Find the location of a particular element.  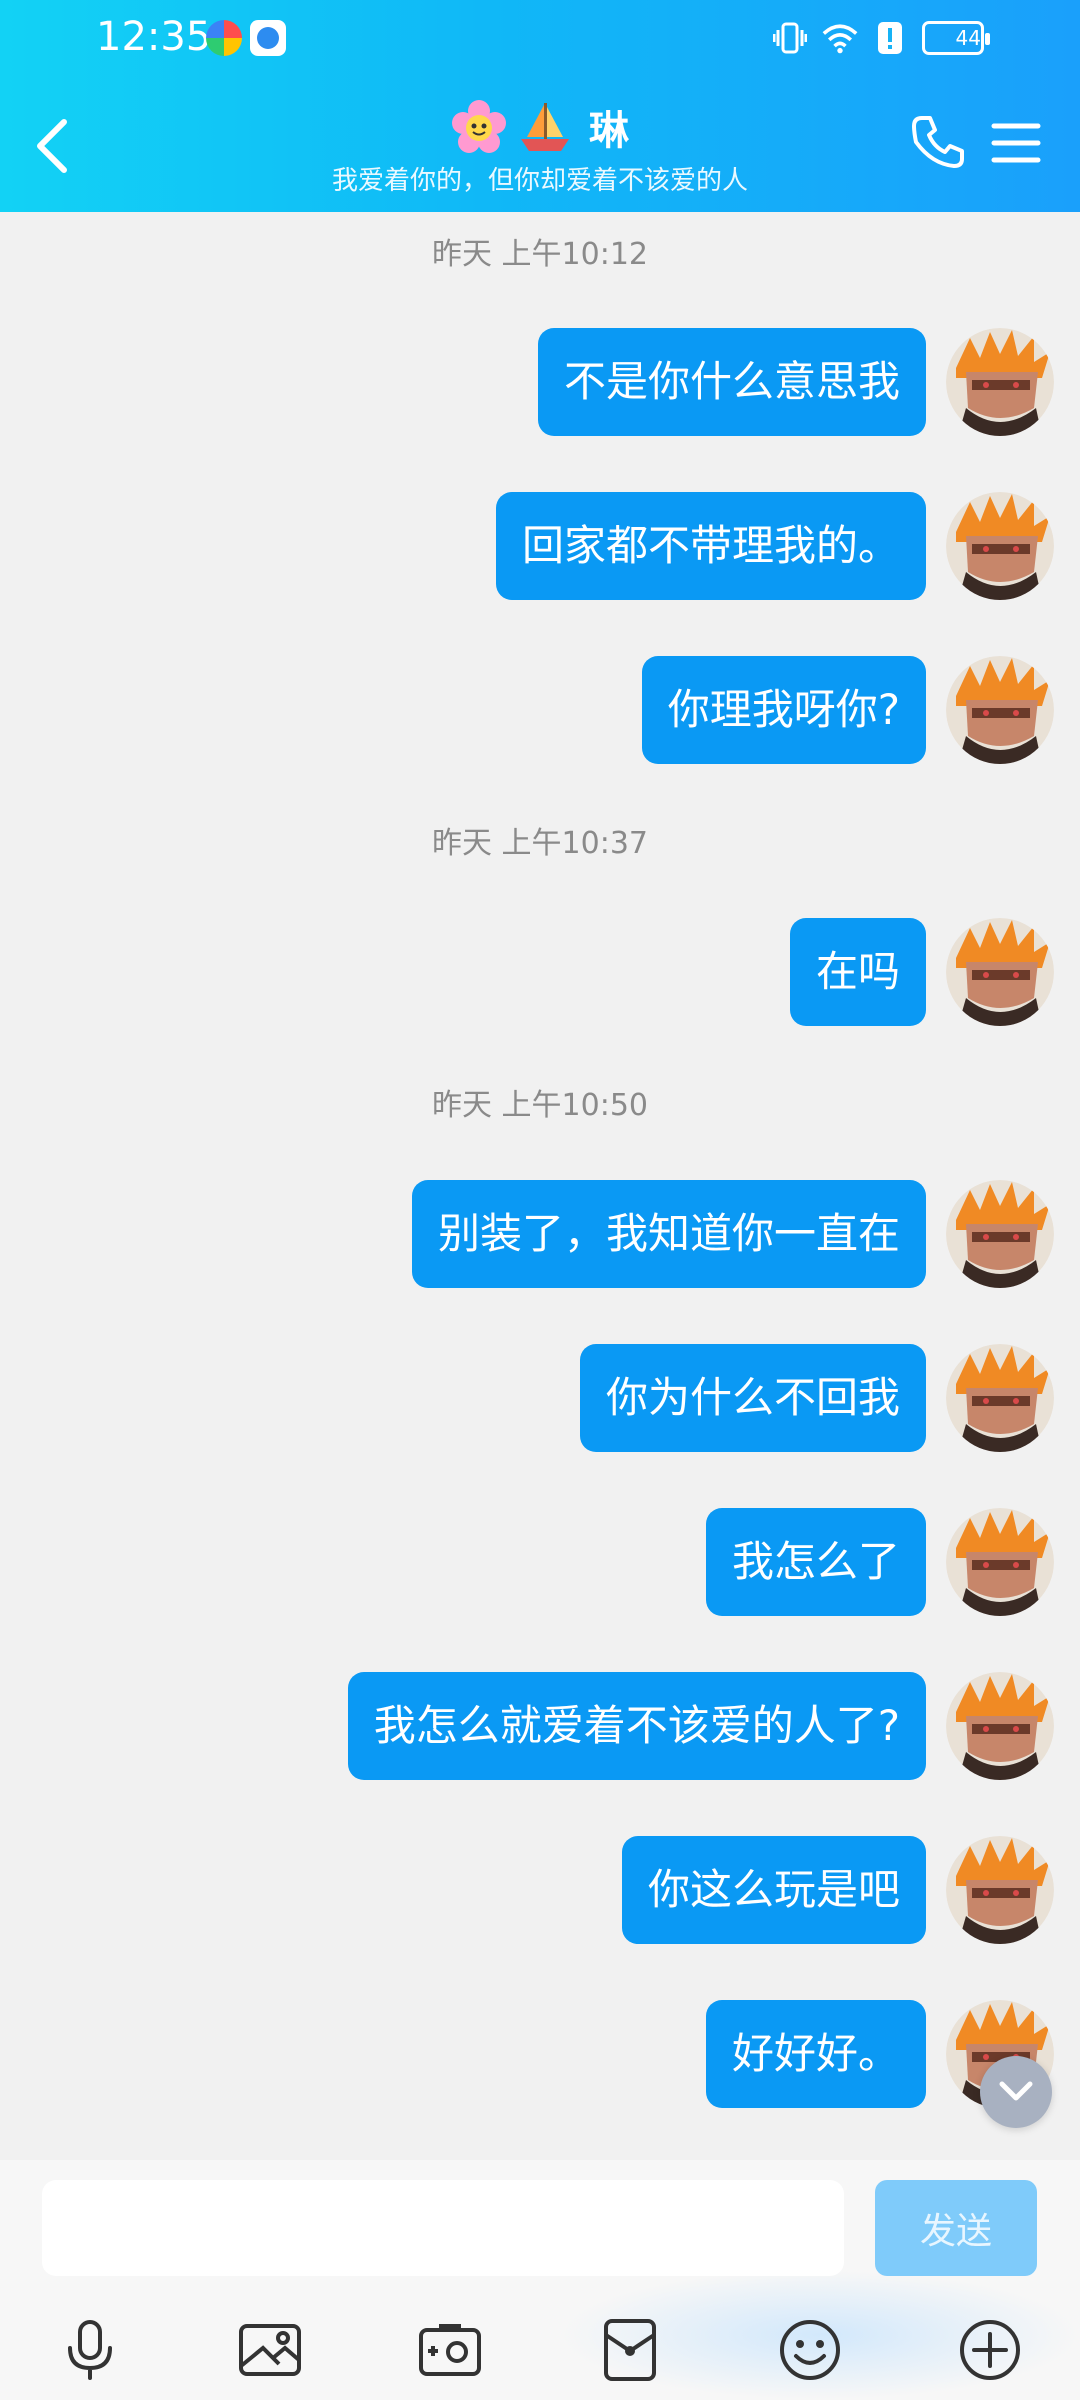

scroll-to-bottom-button is located at coordinates (1016, 2092).